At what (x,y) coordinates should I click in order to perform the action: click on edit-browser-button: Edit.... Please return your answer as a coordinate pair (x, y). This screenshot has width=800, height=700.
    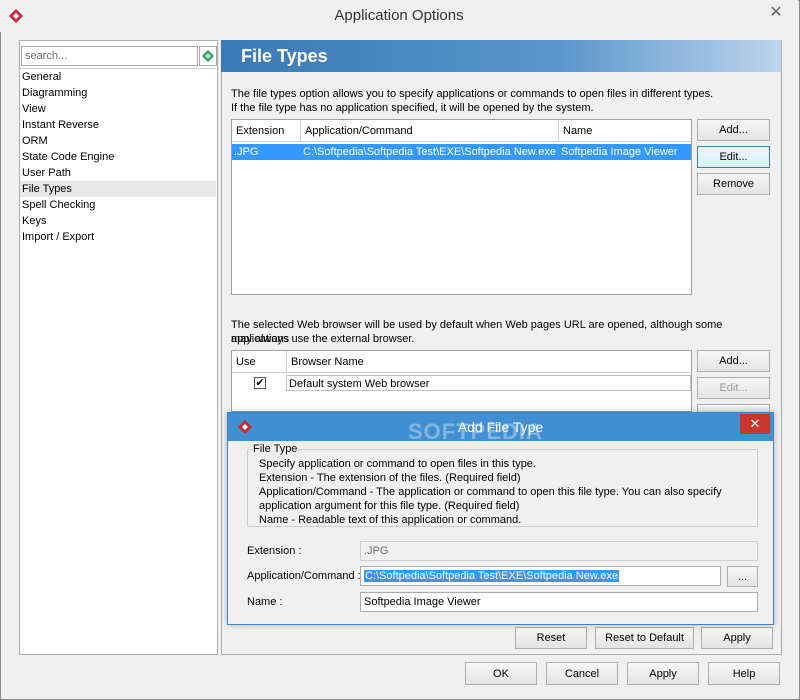
    Looking at the image, I should click on (733, 388).